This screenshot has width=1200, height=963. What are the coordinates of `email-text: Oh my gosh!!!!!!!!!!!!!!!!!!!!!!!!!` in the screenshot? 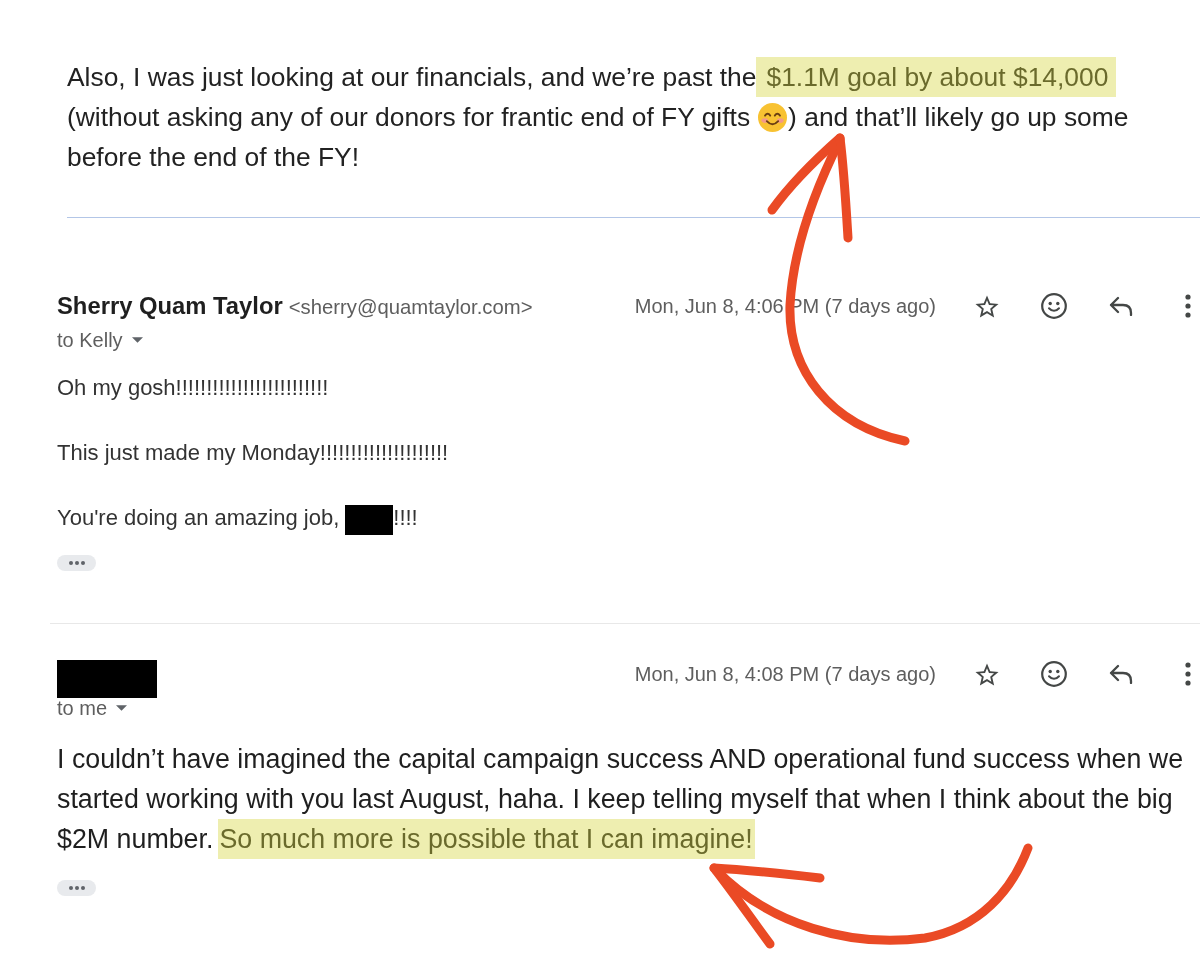 It's located at (193, 388).